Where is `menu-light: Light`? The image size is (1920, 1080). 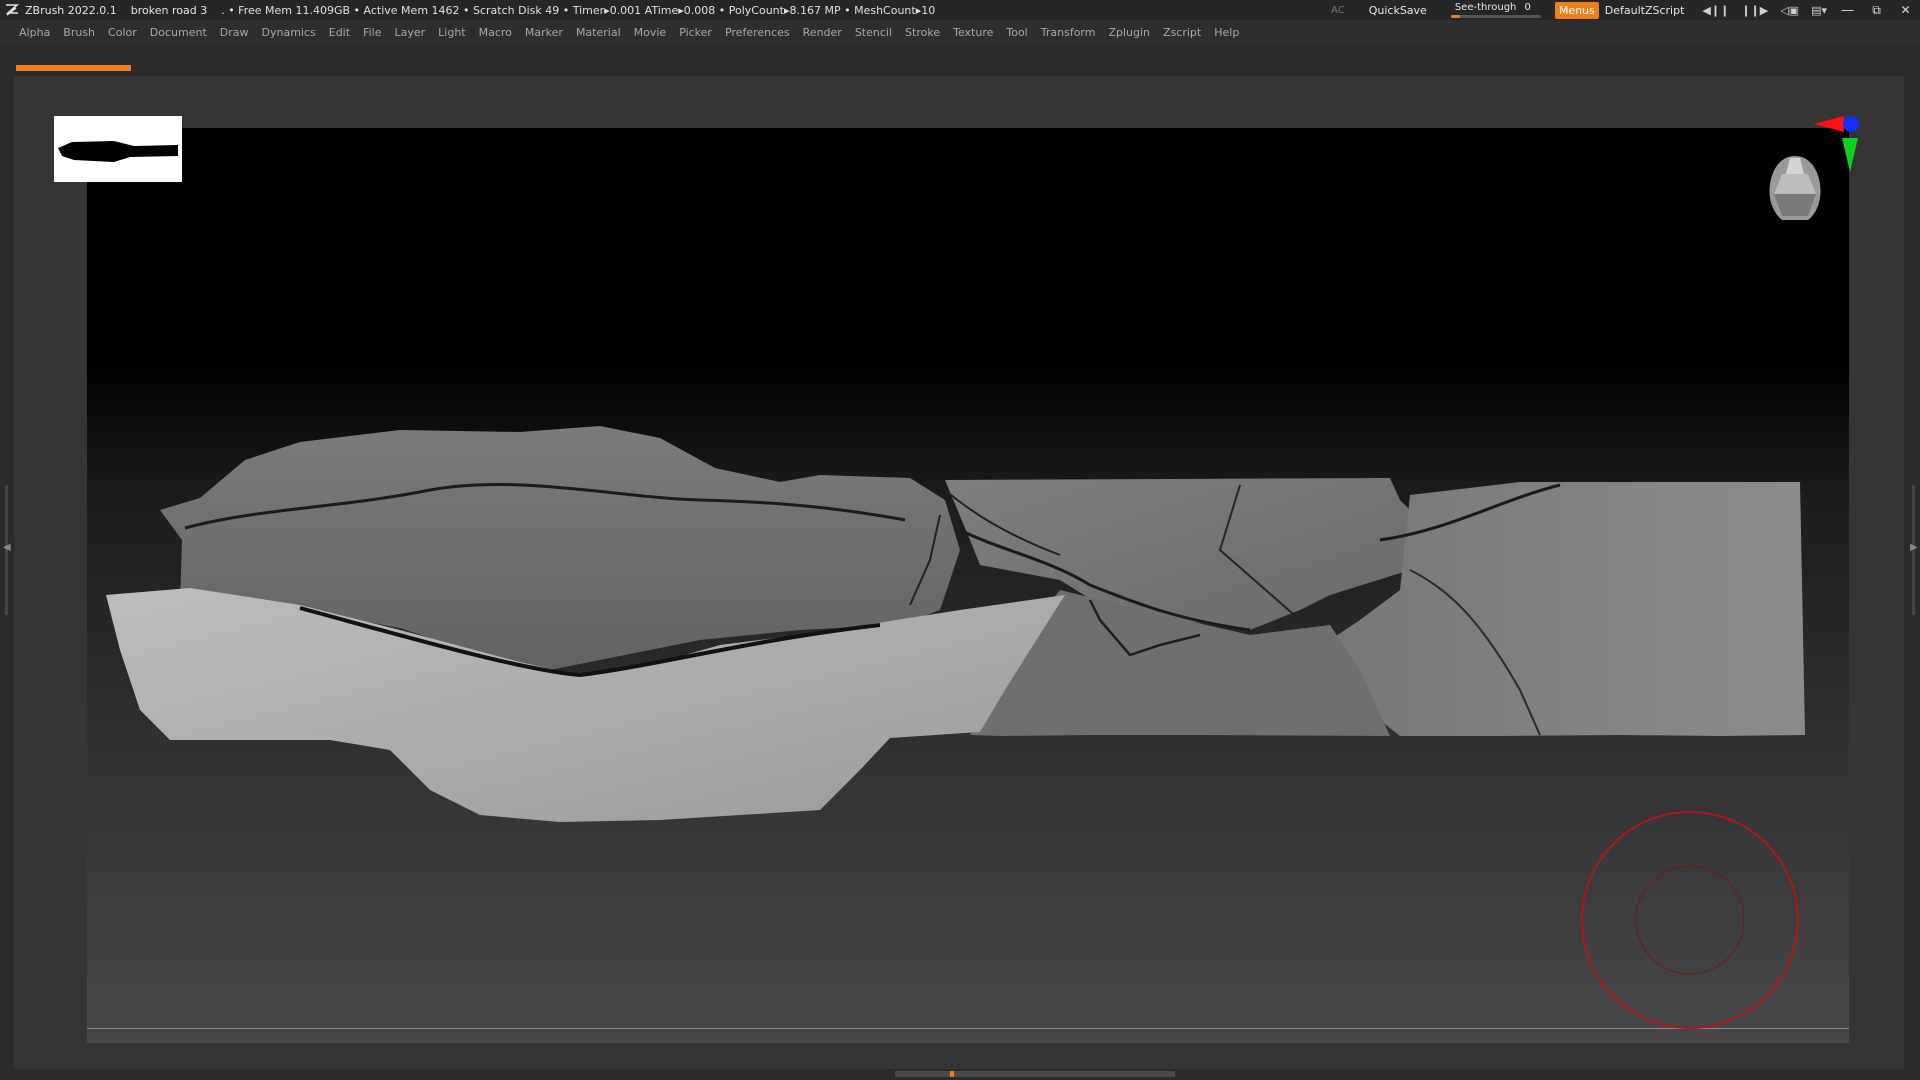 menu-light: Light is located at coordinates (451, 32).